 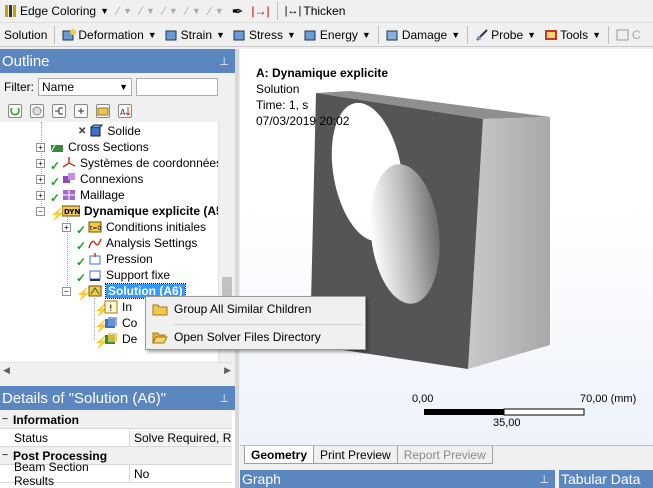 What do you see at coordinates (116, 420) in the screenshot?
I see `details-section-information: − Information` at bounding box center [116, 420].